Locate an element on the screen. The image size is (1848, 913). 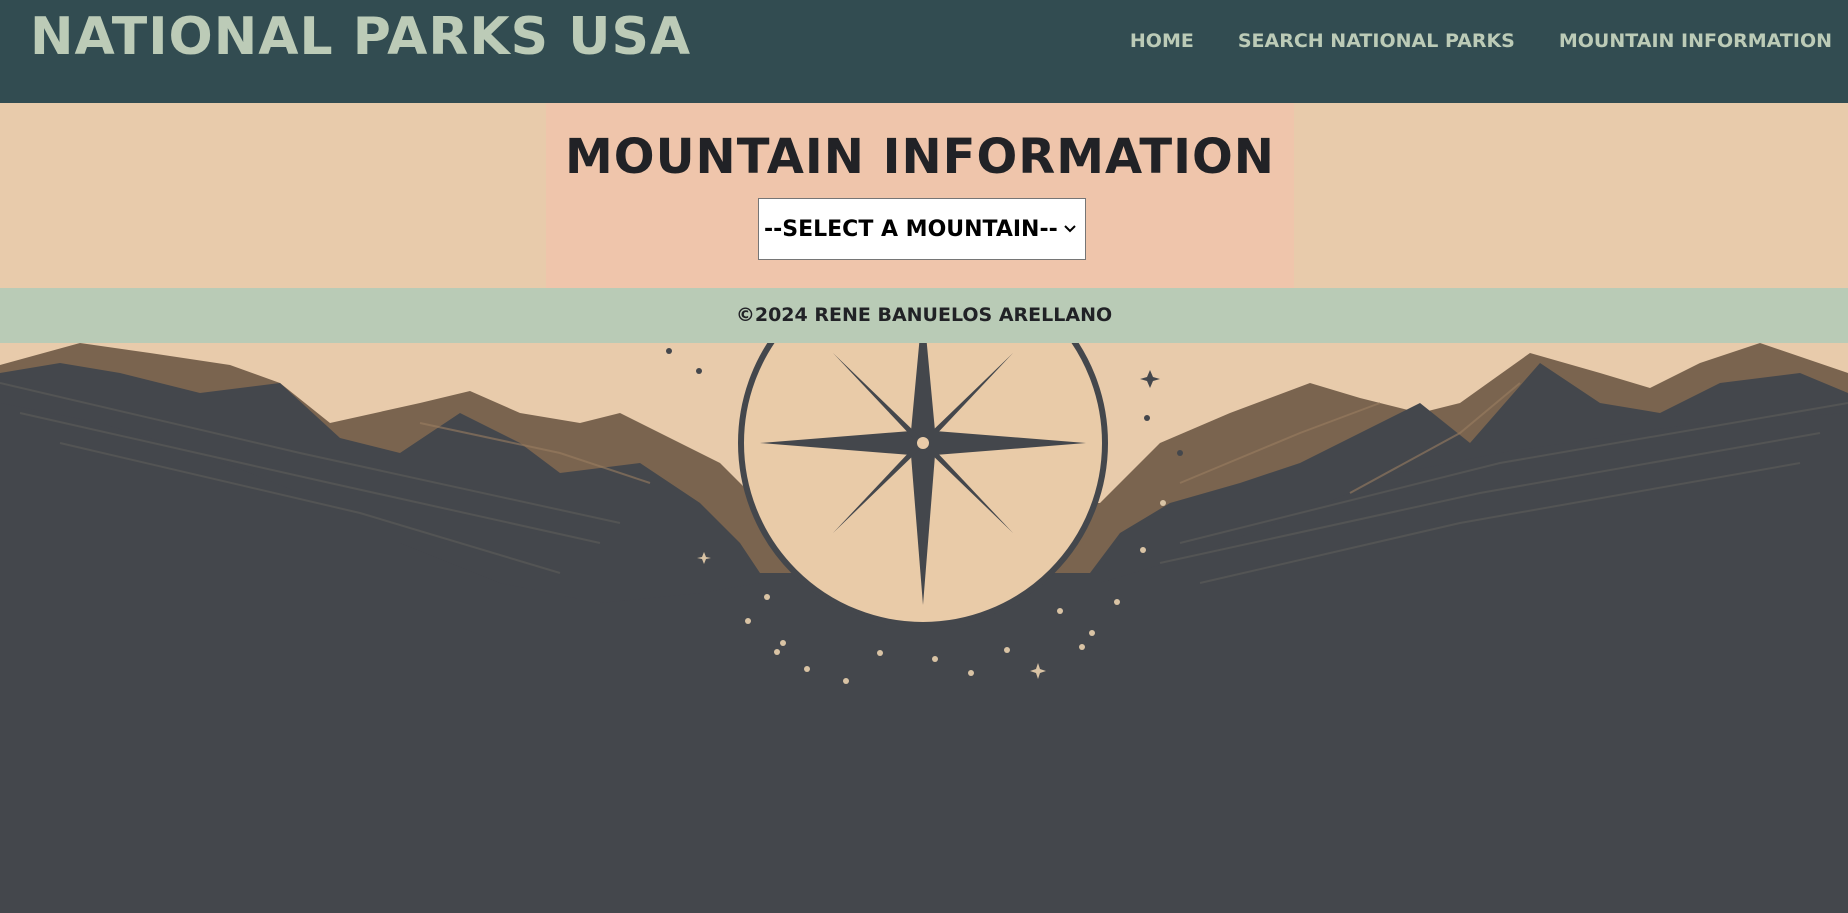
chevron-down-icon is located at coordinates (1070, 229).